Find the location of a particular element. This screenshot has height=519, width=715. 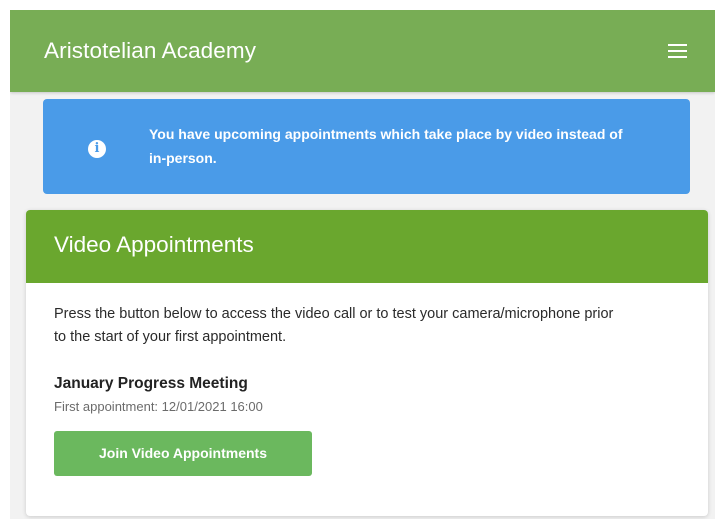

hamburger-menu-icon is located at coordinates (677, 51).